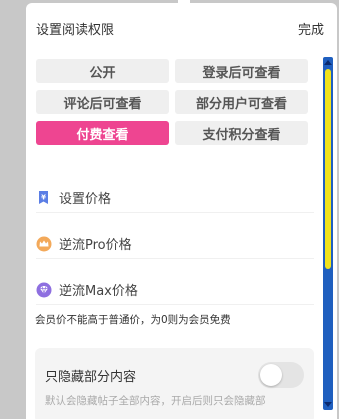  I want to click on crown-icon, so click(44, 244).